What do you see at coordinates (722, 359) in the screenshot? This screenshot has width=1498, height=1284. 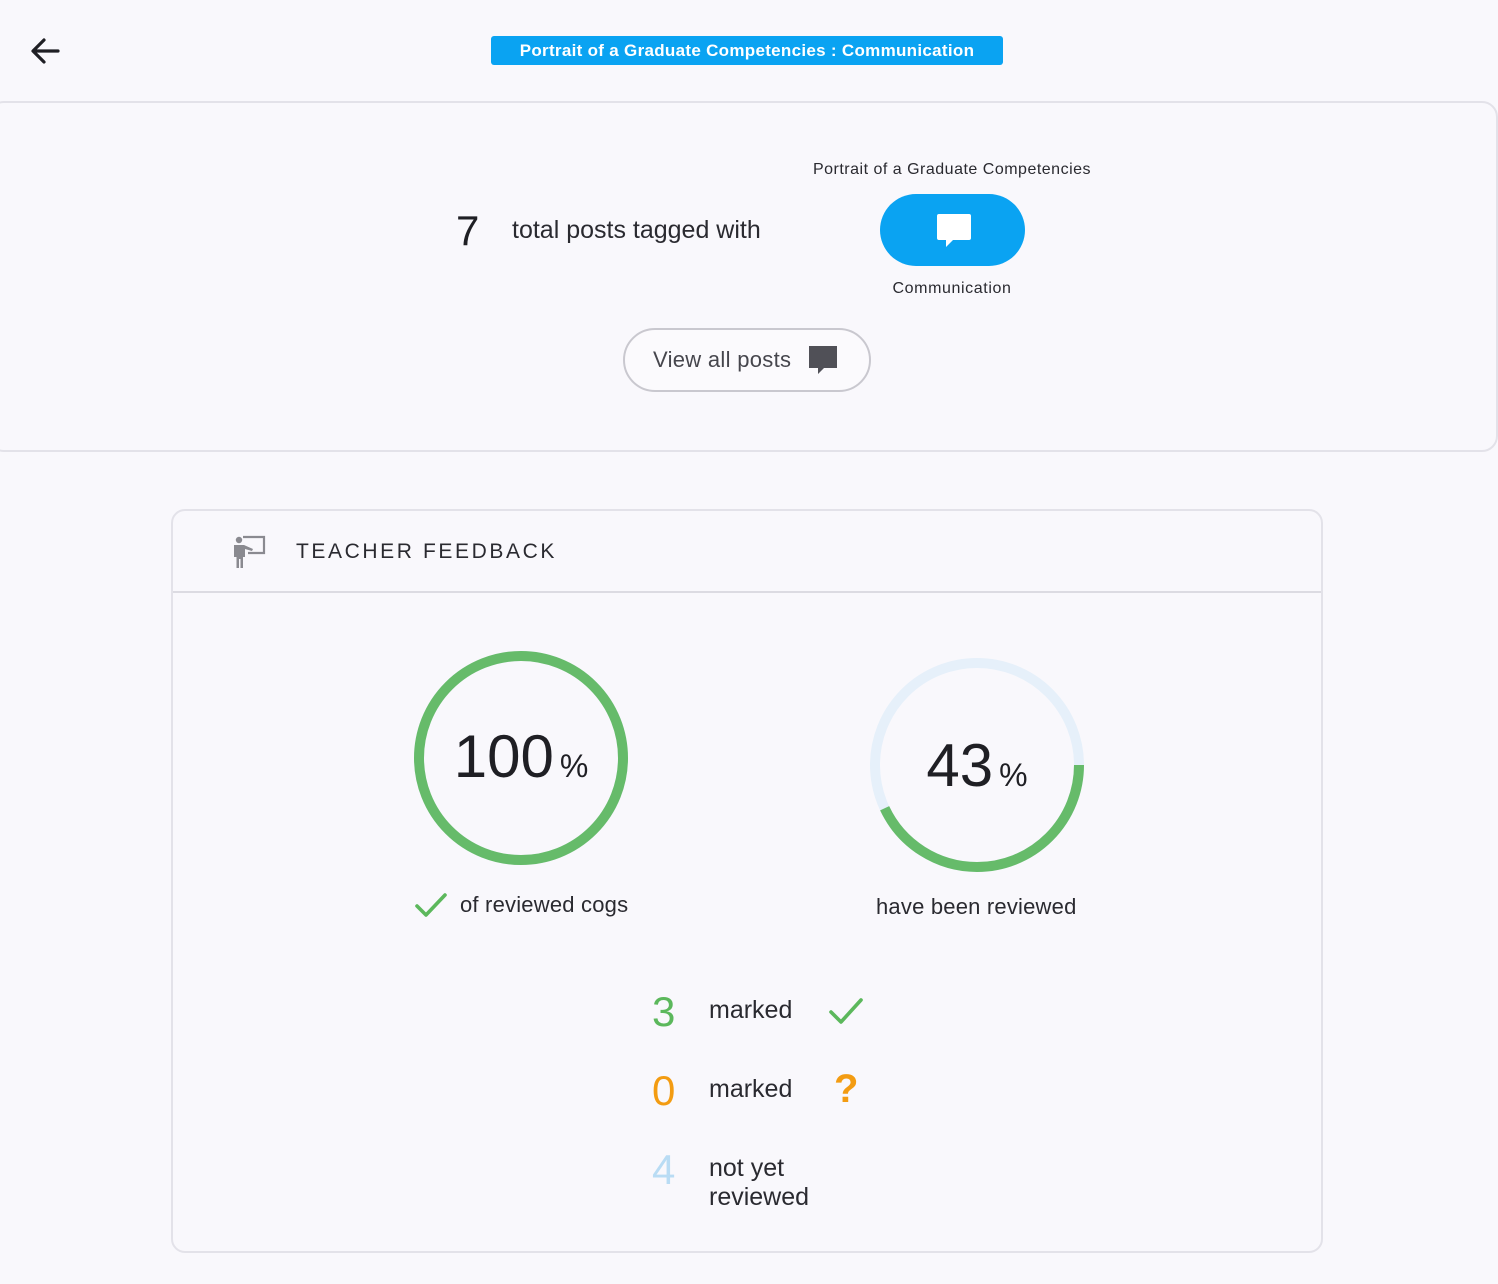 I see `view-all-posts-label: View all posts` at bounding box center [722, 359].